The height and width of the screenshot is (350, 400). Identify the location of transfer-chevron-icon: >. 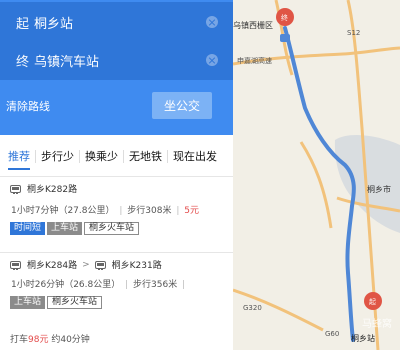
(86, 264).